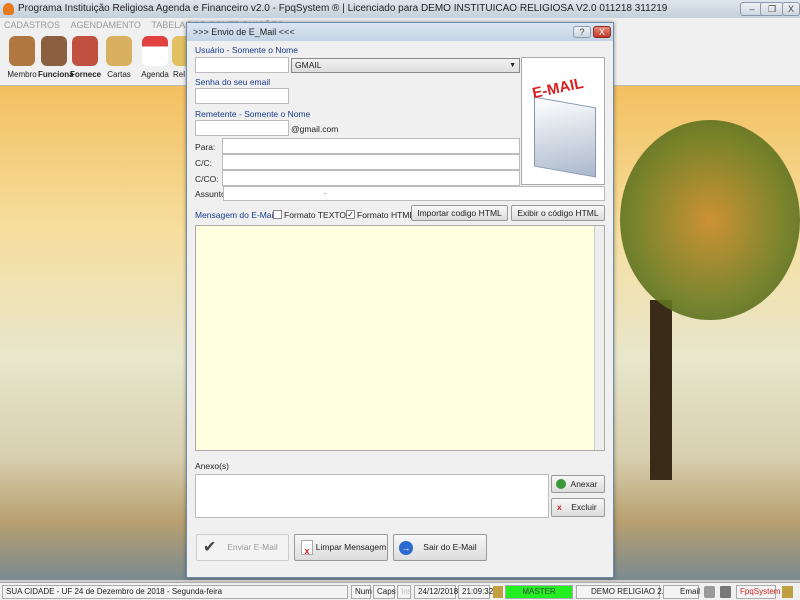 The image size is (800, 600). Describe the element at coordinates (54, 51) in the screenshot. I see `employee-icon` at that location.